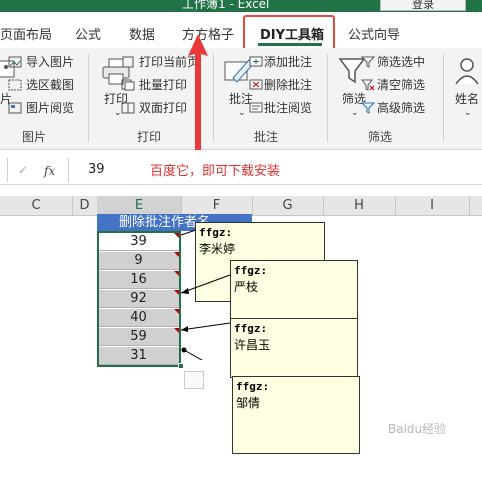  What do you see at coordinates (288, 85) in the screenshot?
I see `delete-comment-button: 删除批注` at bounding box center [288, 85].